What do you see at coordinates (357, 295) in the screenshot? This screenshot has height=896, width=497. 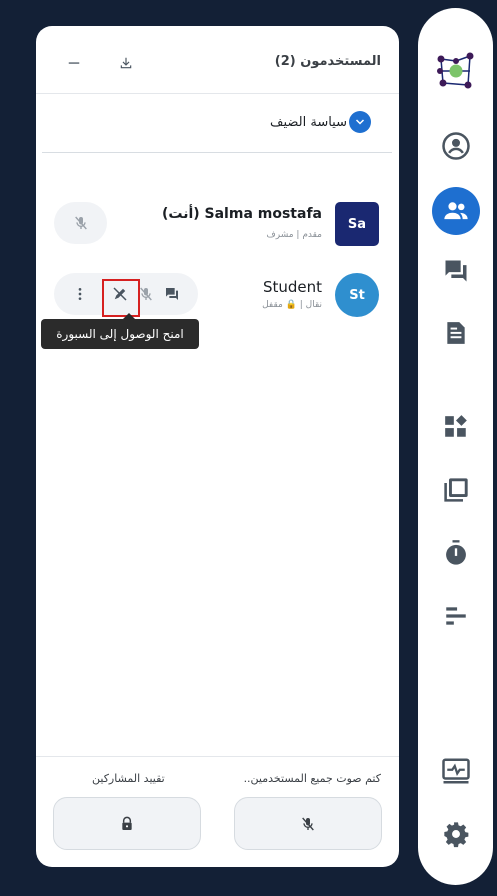 I see `avatar: St` at bounding box center [357, 295].